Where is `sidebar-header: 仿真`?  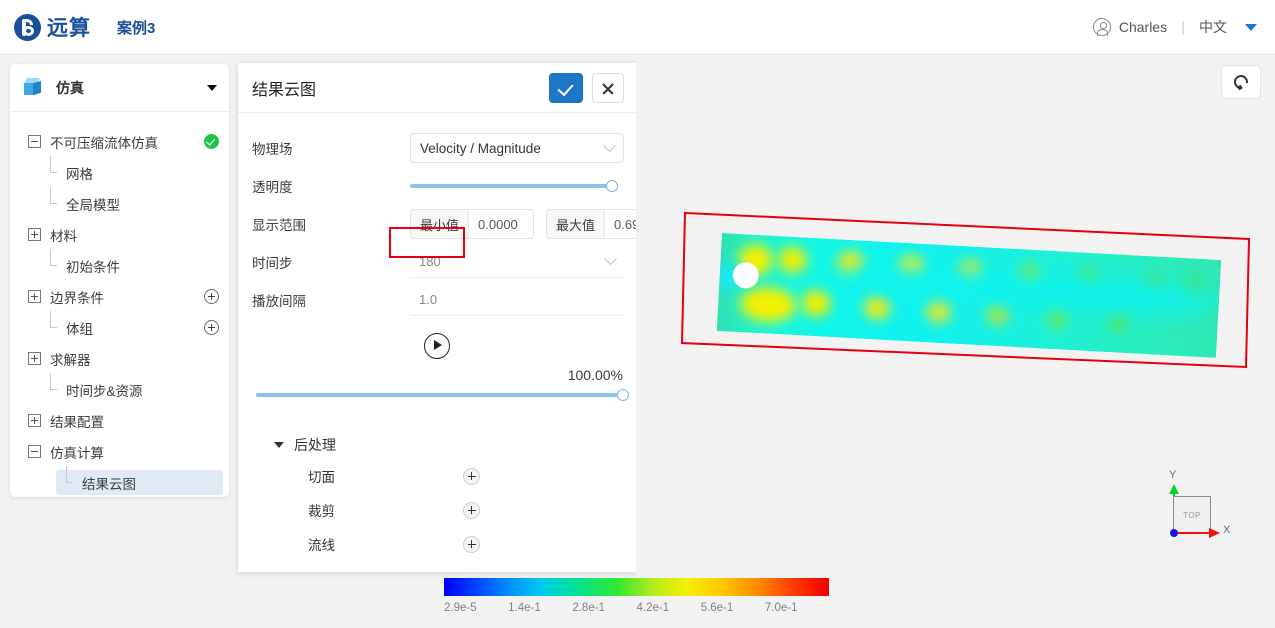 sidebar-header: 仿真 is located at coordinates (119, 88).